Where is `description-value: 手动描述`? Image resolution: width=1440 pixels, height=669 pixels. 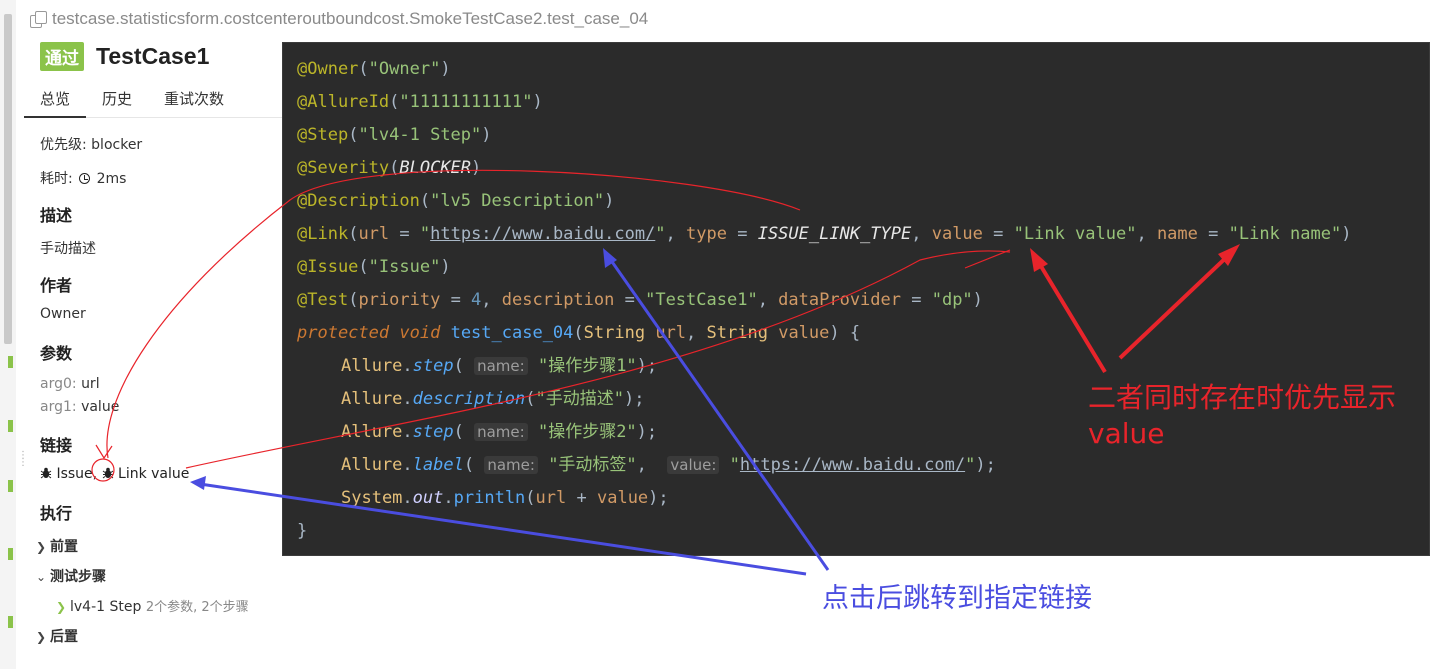
description-value: 手动描述 is located at coordinates (68, 249).